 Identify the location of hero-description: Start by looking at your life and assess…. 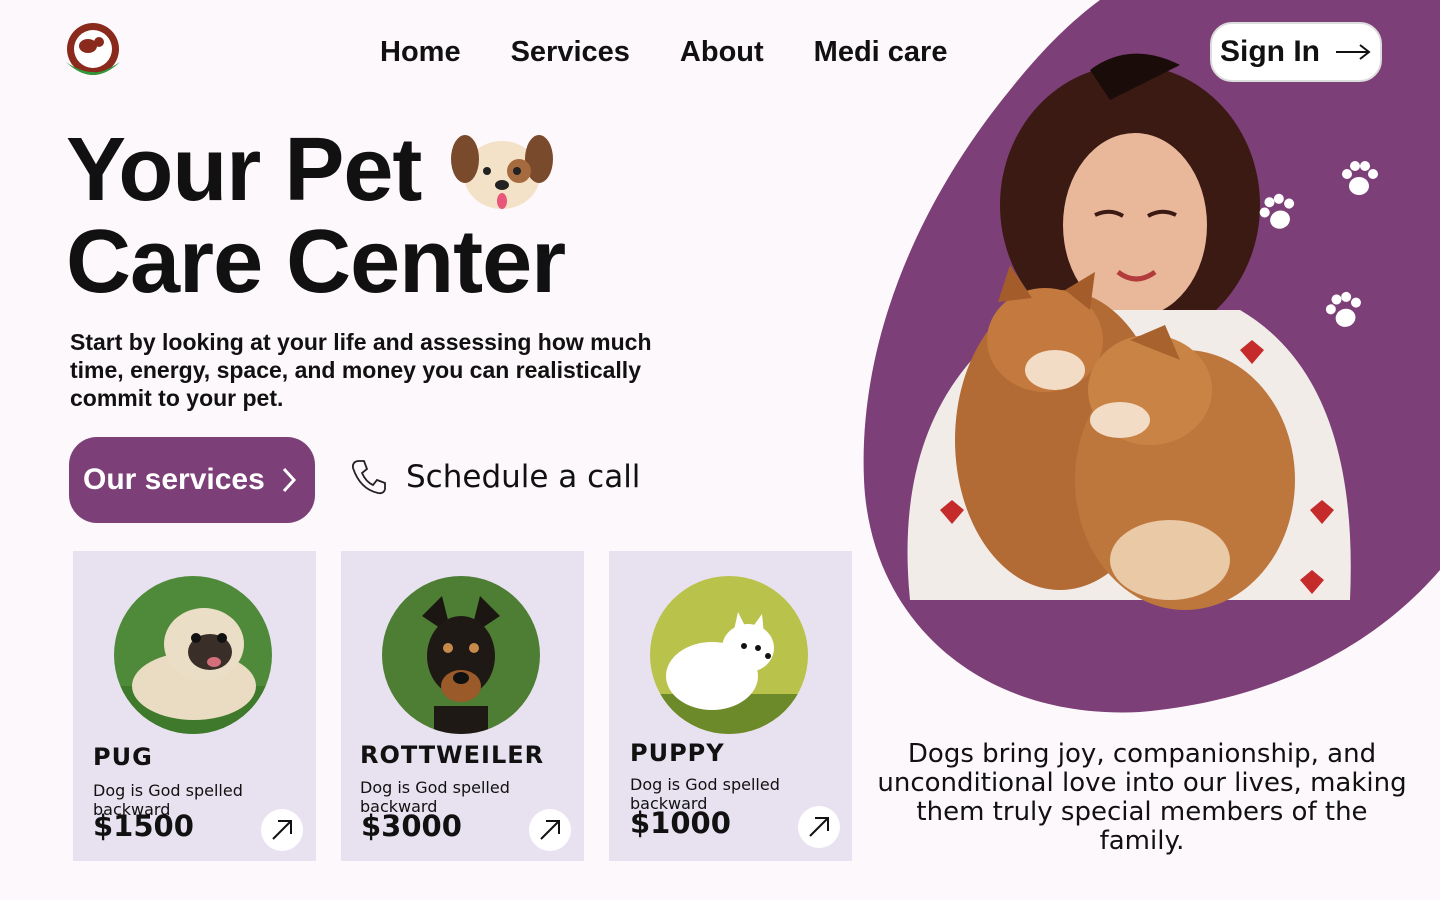
(361, 370).